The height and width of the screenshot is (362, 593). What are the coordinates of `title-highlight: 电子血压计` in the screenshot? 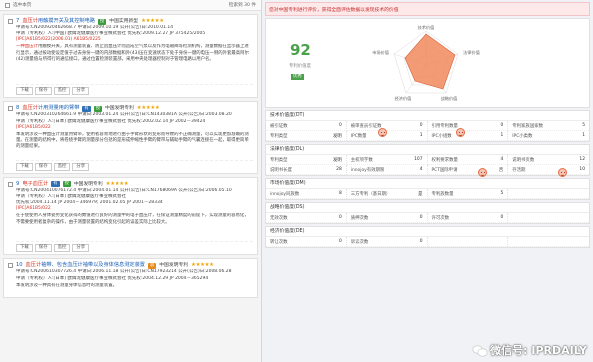 It's located at (35, 183).